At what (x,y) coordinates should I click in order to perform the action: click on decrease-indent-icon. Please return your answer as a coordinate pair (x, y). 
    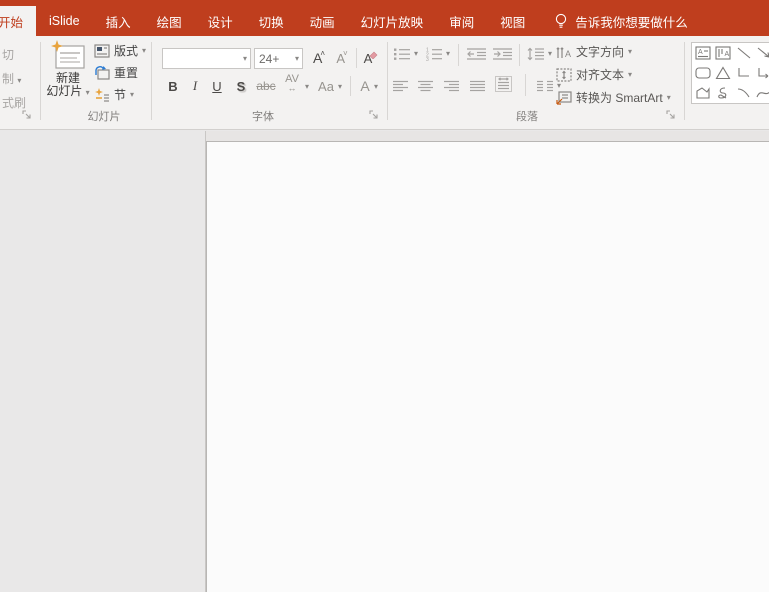
    Looking at the image, I should click on (476, 54).